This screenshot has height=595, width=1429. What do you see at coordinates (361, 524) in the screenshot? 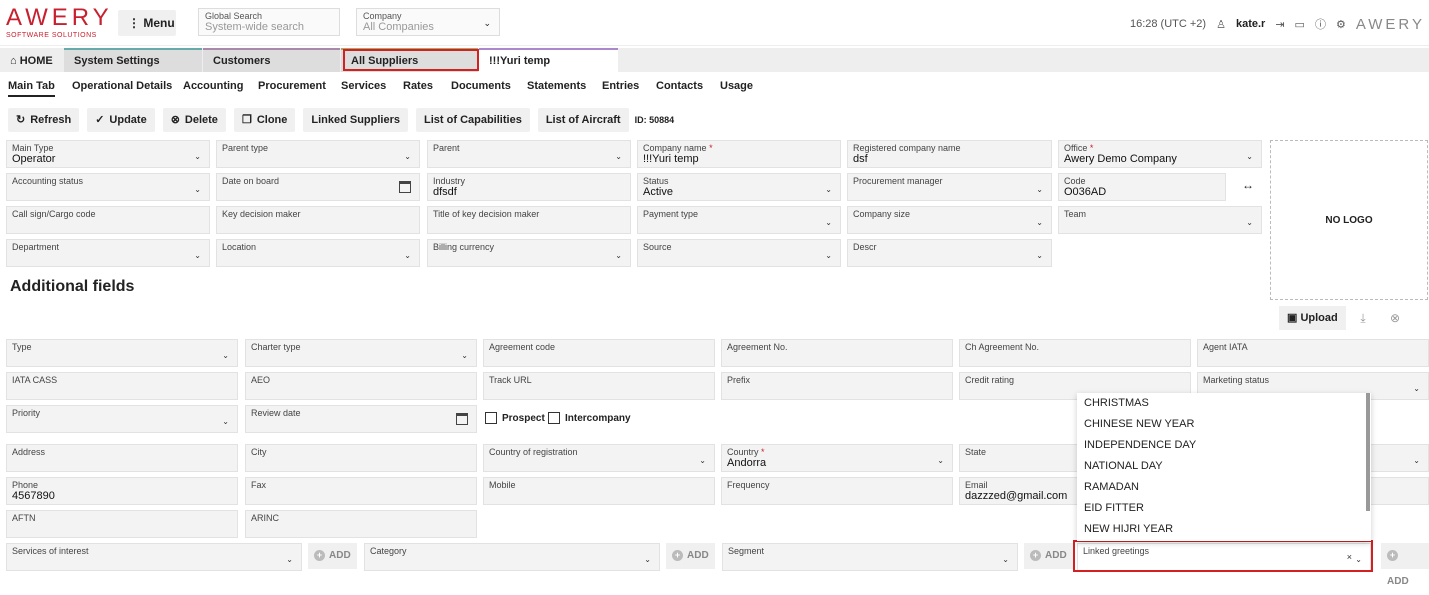
I see `arinc-field: ARINC` at bounding box center [361, 524].